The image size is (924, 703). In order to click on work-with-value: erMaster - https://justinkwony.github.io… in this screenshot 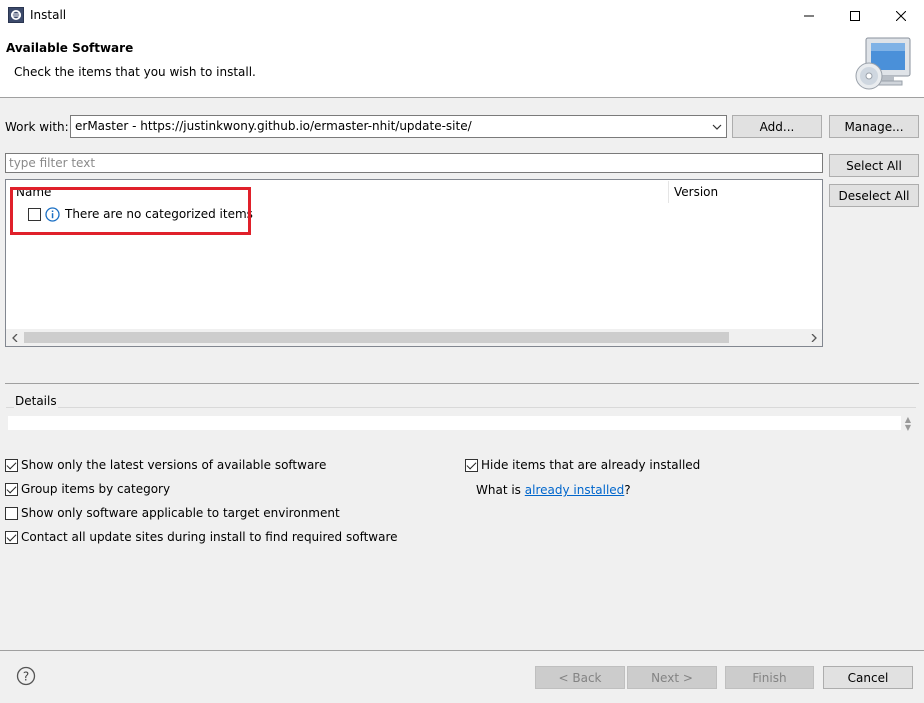, I will do `click(273, 126)`.